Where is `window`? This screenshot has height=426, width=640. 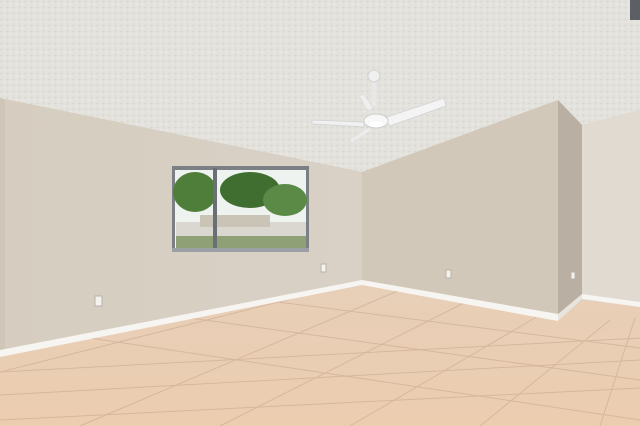 window is located at coordinates (240, 209).